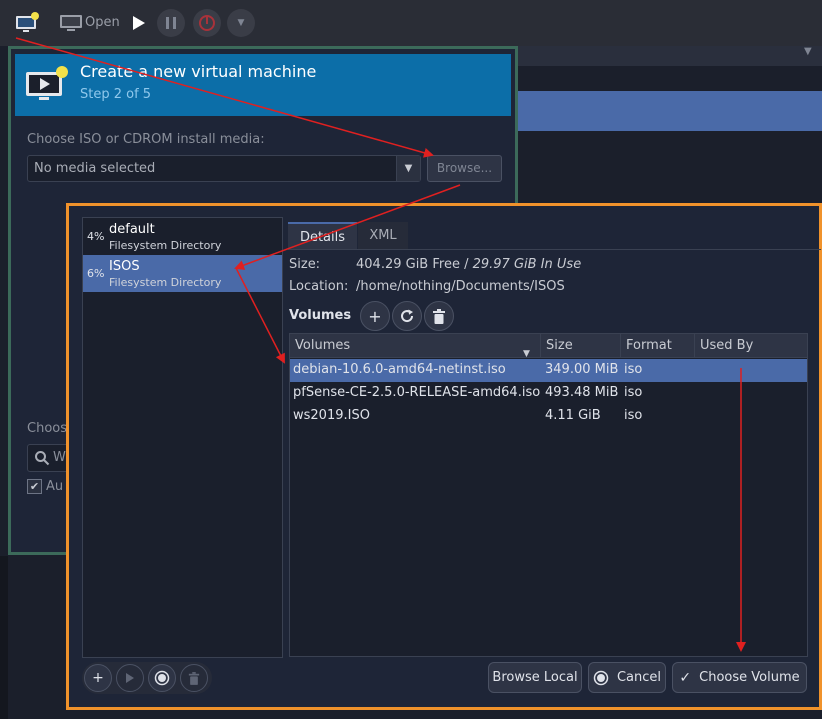 This screenshot has width=822, height=719. I want to click on pool-usage: 6%, so click(96, 273).